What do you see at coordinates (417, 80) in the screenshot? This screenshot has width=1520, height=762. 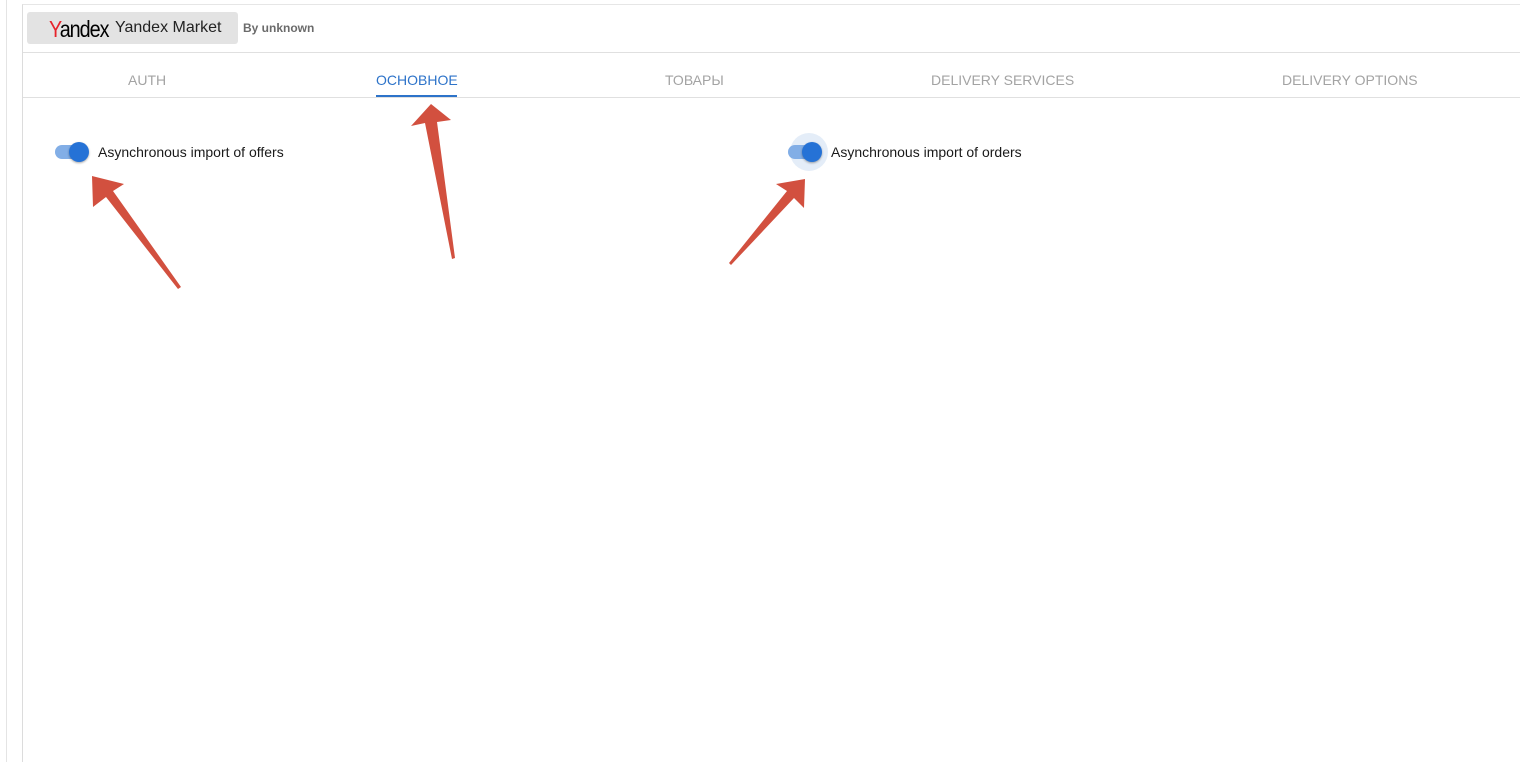 I see `tab-osnovnoe: ОСНОВНОЕ` at bounding box center [417, 80].